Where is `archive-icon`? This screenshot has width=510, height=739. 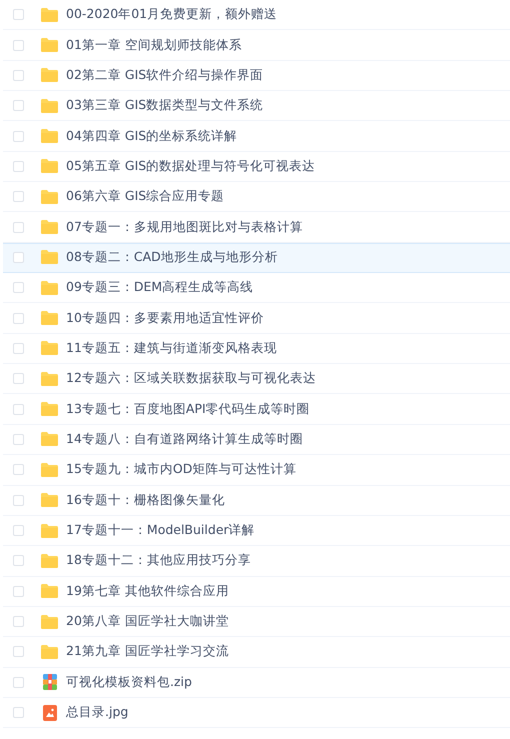
archive-icon is located at coordinates (49, 682).